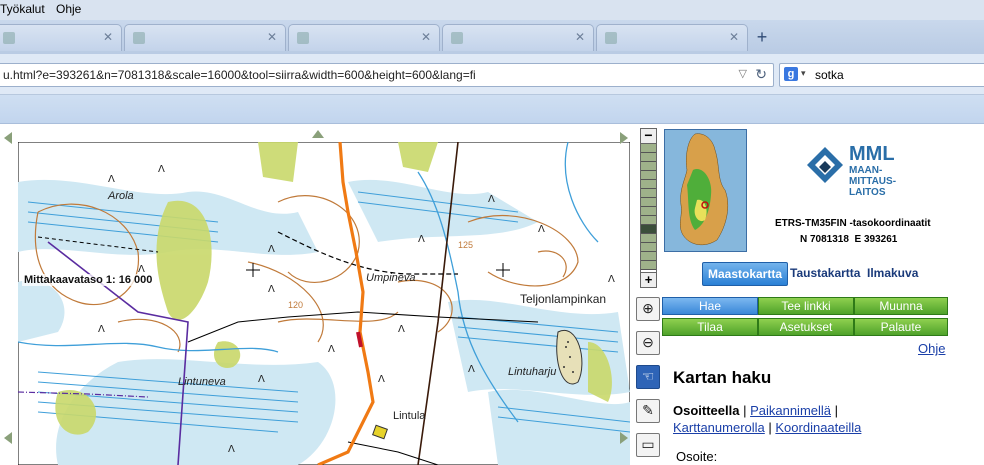 The image size is (984, 465). What do you see at coordinates (892, 273) in the screenshot?
I see `tab-ilmakuva: Ilmakuva` at bounding box center [892, 273].